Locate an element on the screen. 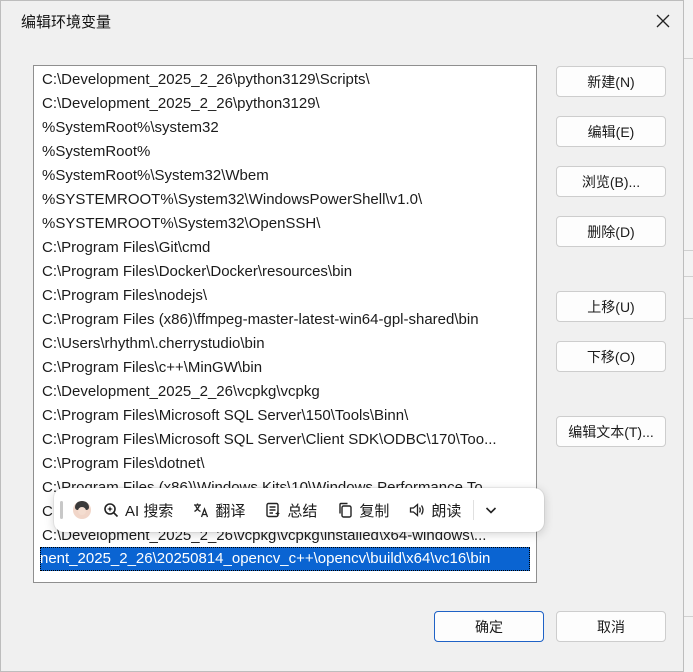 Image resolution: width=693 pixels, height=672 pixels. ai-search-button: AI 搜索 is located at coordinates (138, 510).